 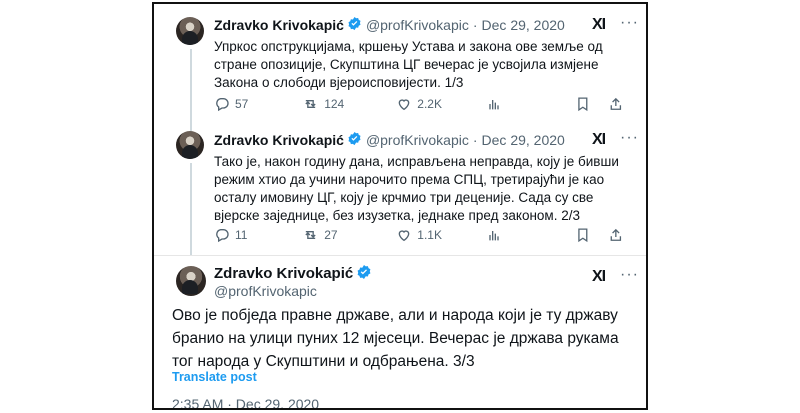 I want to click on reply-count: 11, so click(x=241, y=235).